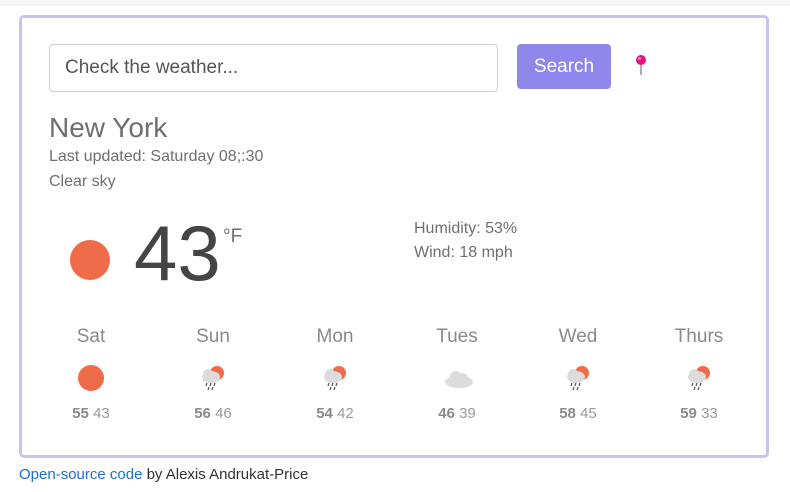 This screenshot has height=492, width=790. I want to click on forecast-temps: 54 42, so click(335, 413).